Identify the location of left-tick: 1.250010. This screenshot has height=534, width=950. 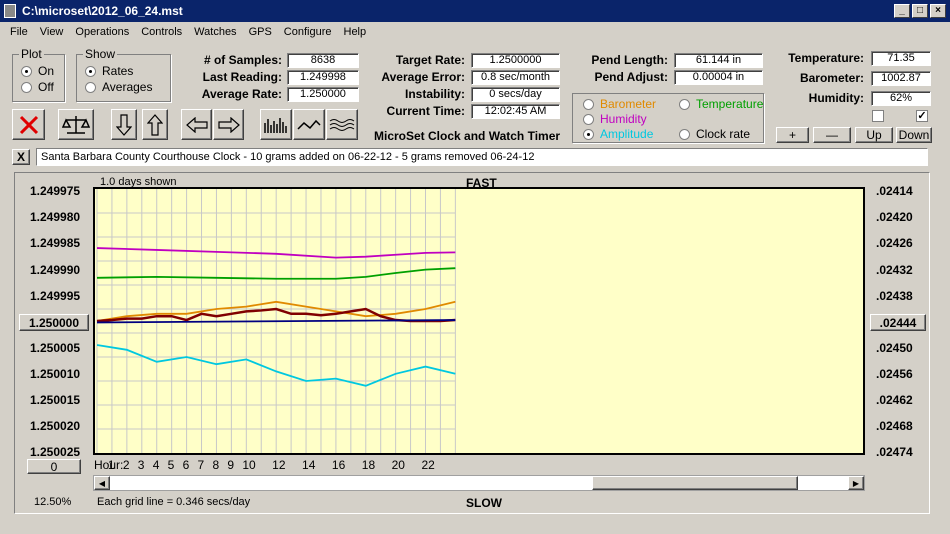
(55, 374).